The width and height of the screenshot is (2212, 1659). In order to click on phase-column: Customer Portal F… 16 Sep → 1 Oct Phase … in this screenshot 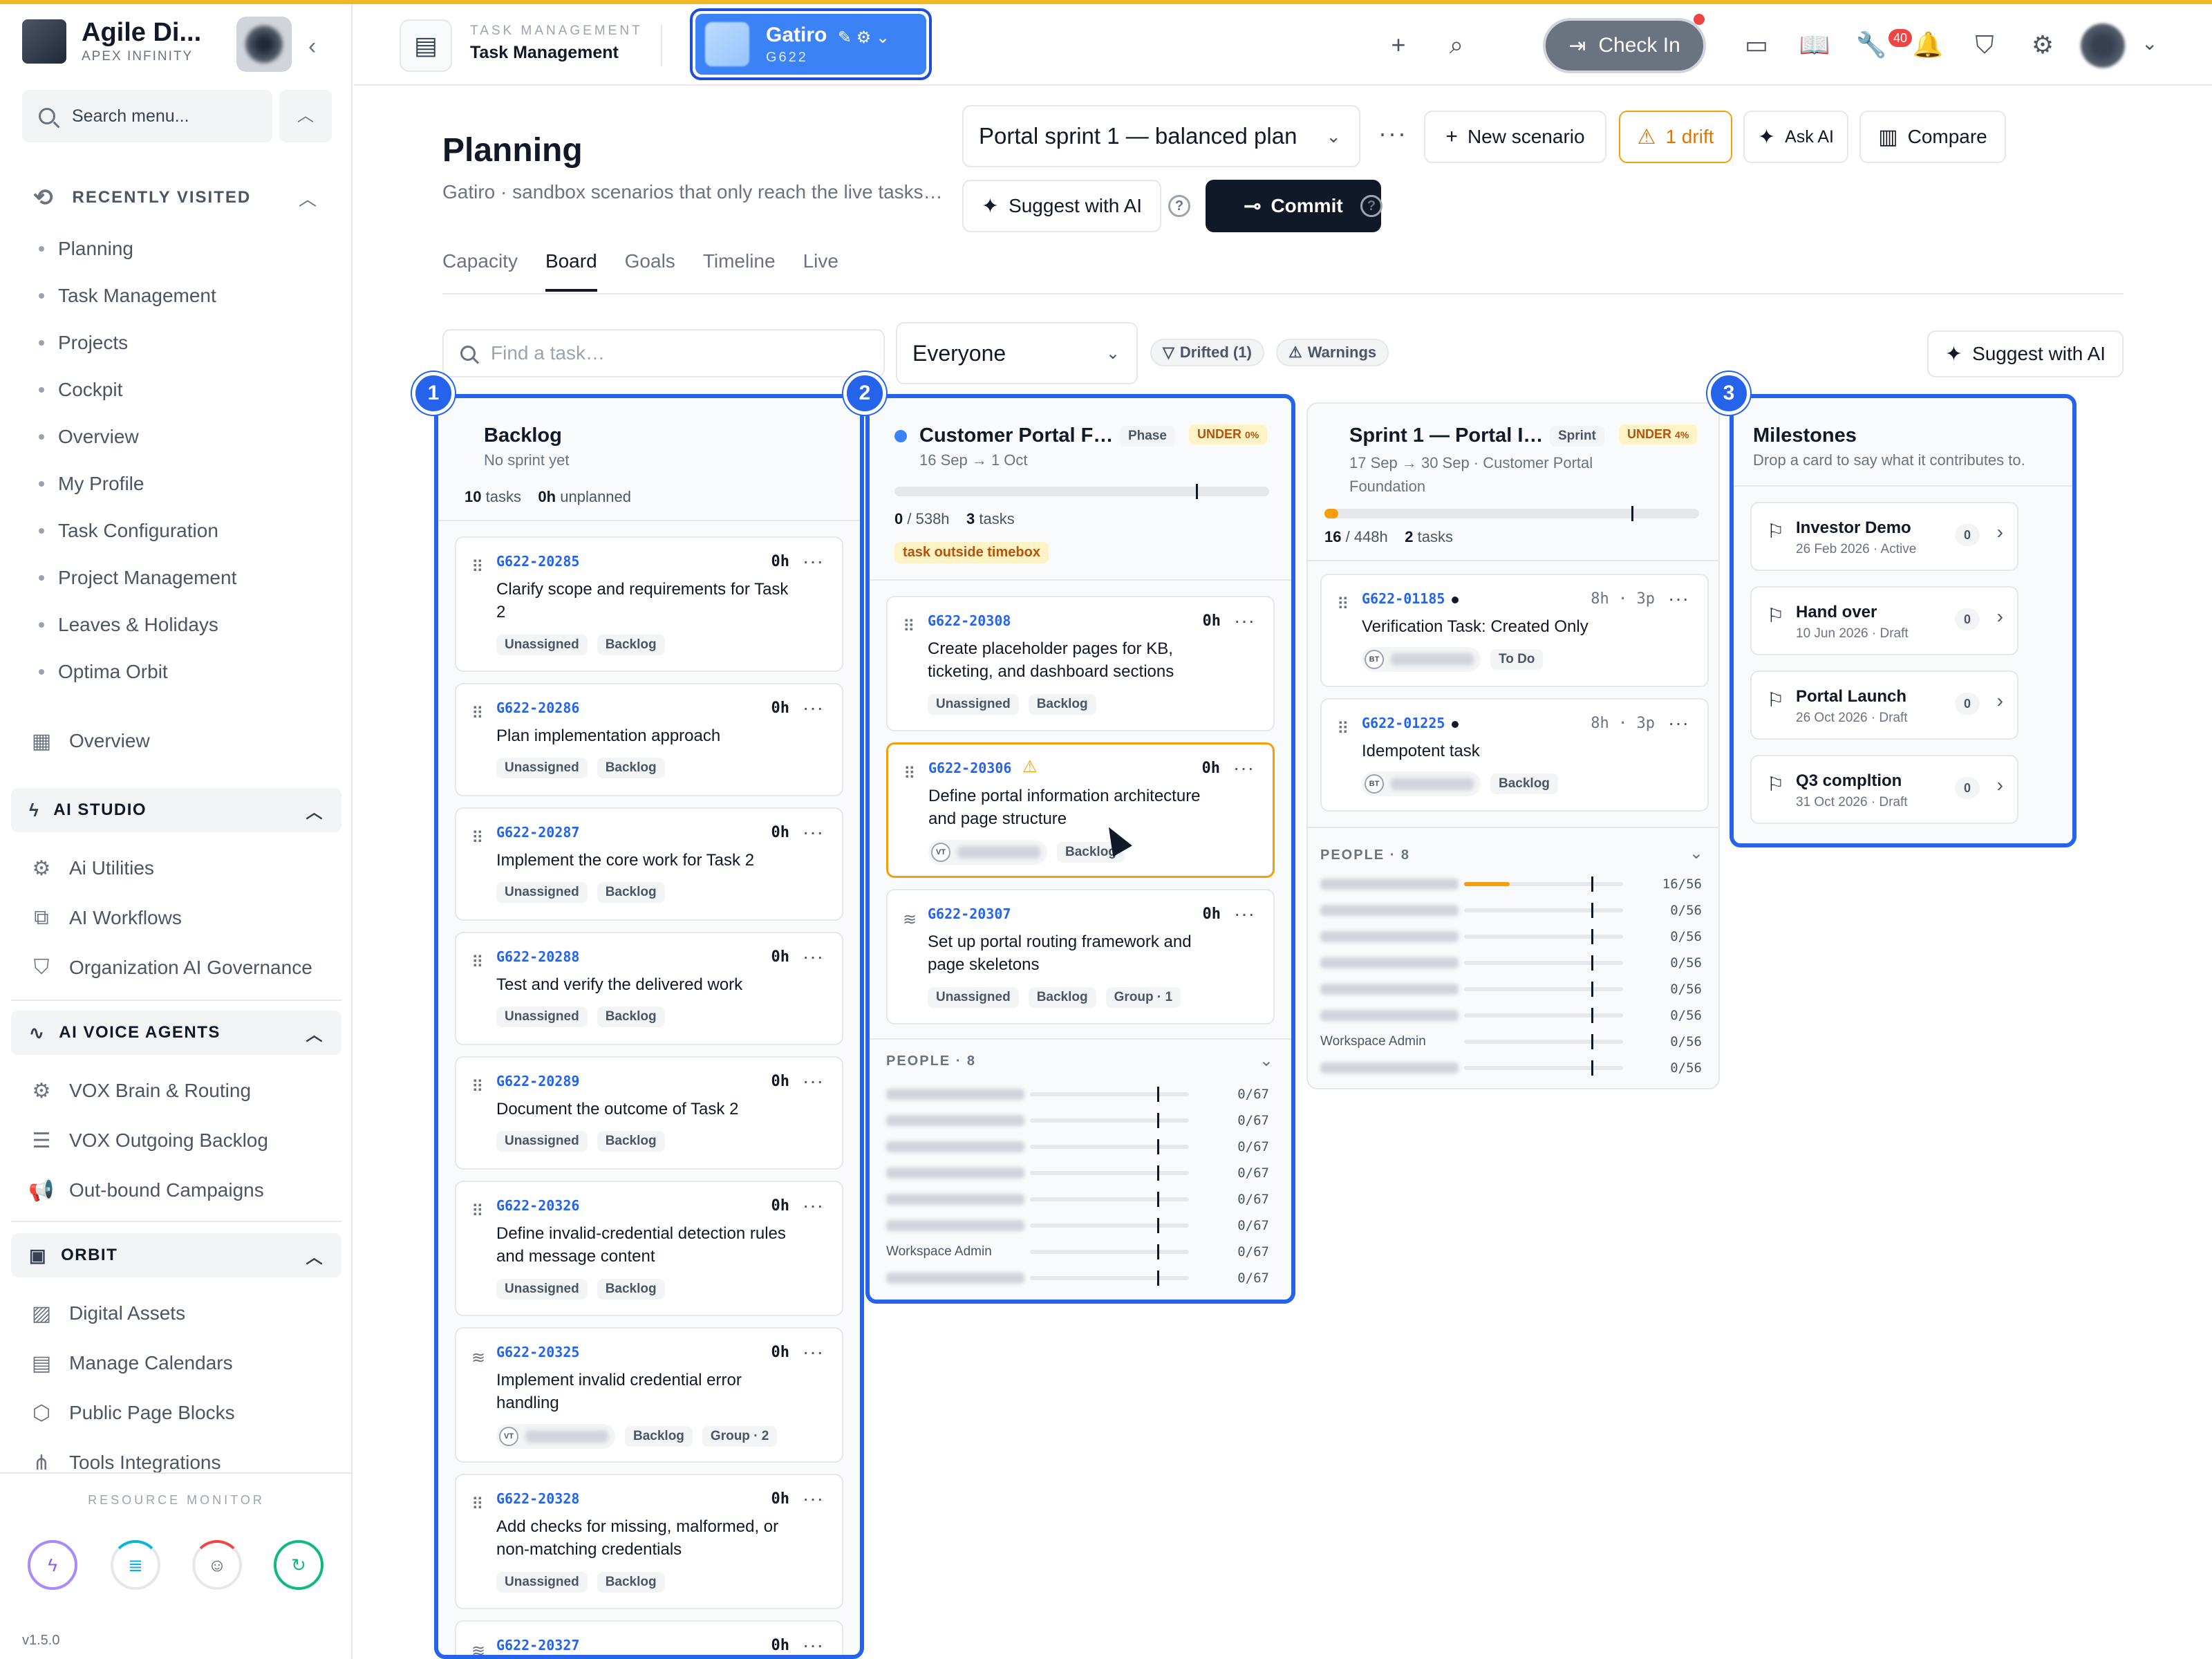, I will do `click(1080, 849)`.